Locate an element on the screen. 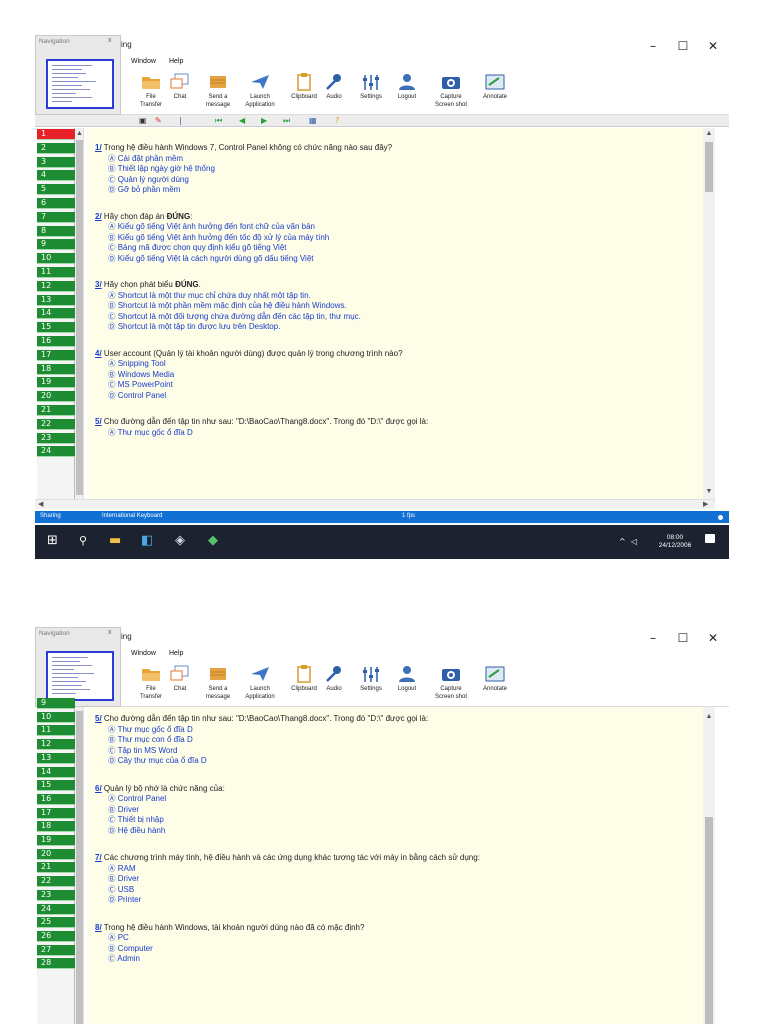  line-number: 26 is located at coordinates (56, 936).